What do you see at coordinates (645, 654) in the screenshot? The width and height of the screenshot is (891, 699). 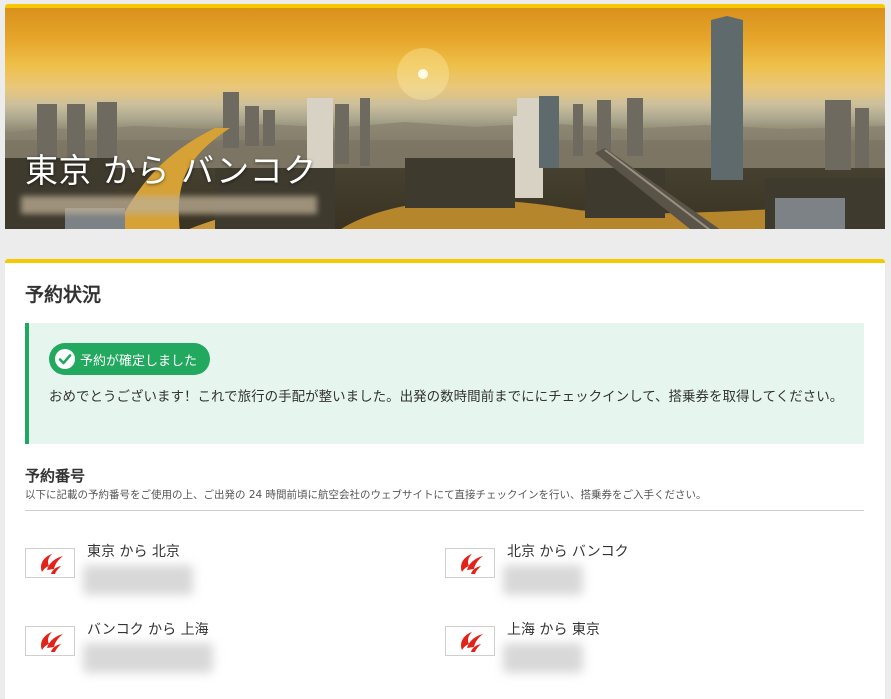 I see `flight-segment: 上海 から 東京` at bounding box center [645, 654].